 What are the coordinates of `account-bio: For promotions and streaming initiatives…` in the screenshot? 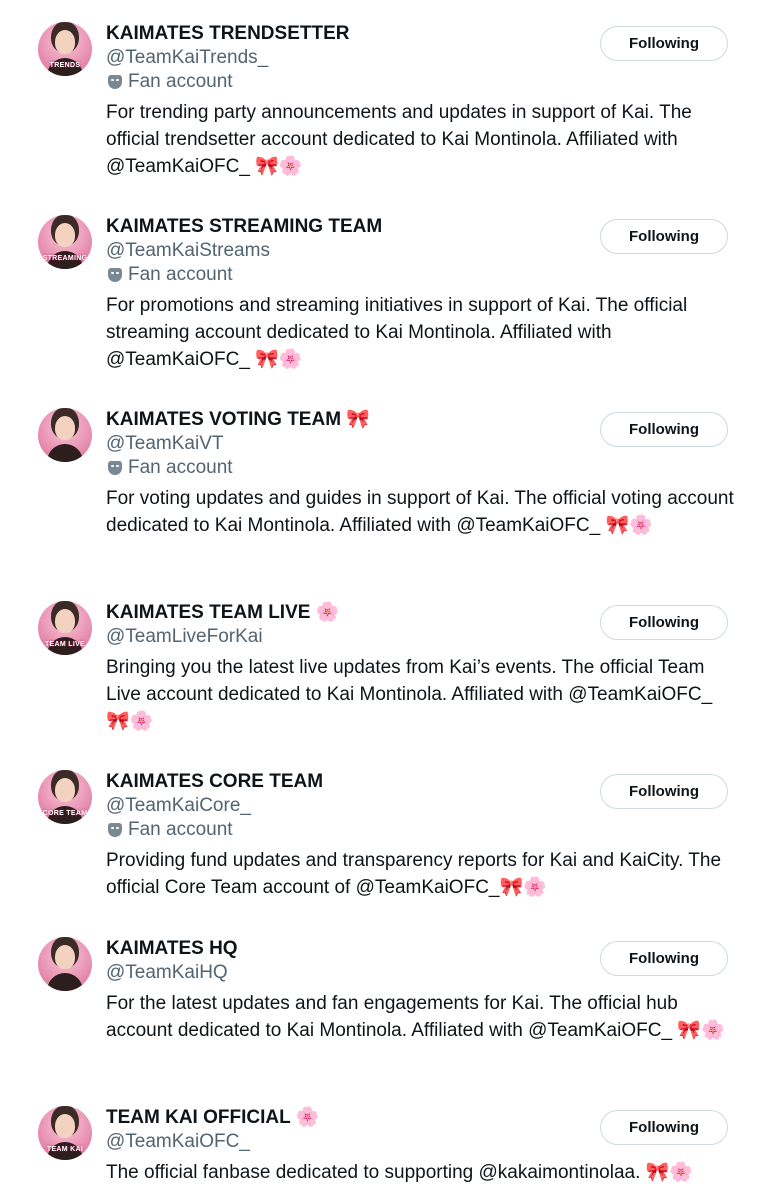 It's located at (397, 332).